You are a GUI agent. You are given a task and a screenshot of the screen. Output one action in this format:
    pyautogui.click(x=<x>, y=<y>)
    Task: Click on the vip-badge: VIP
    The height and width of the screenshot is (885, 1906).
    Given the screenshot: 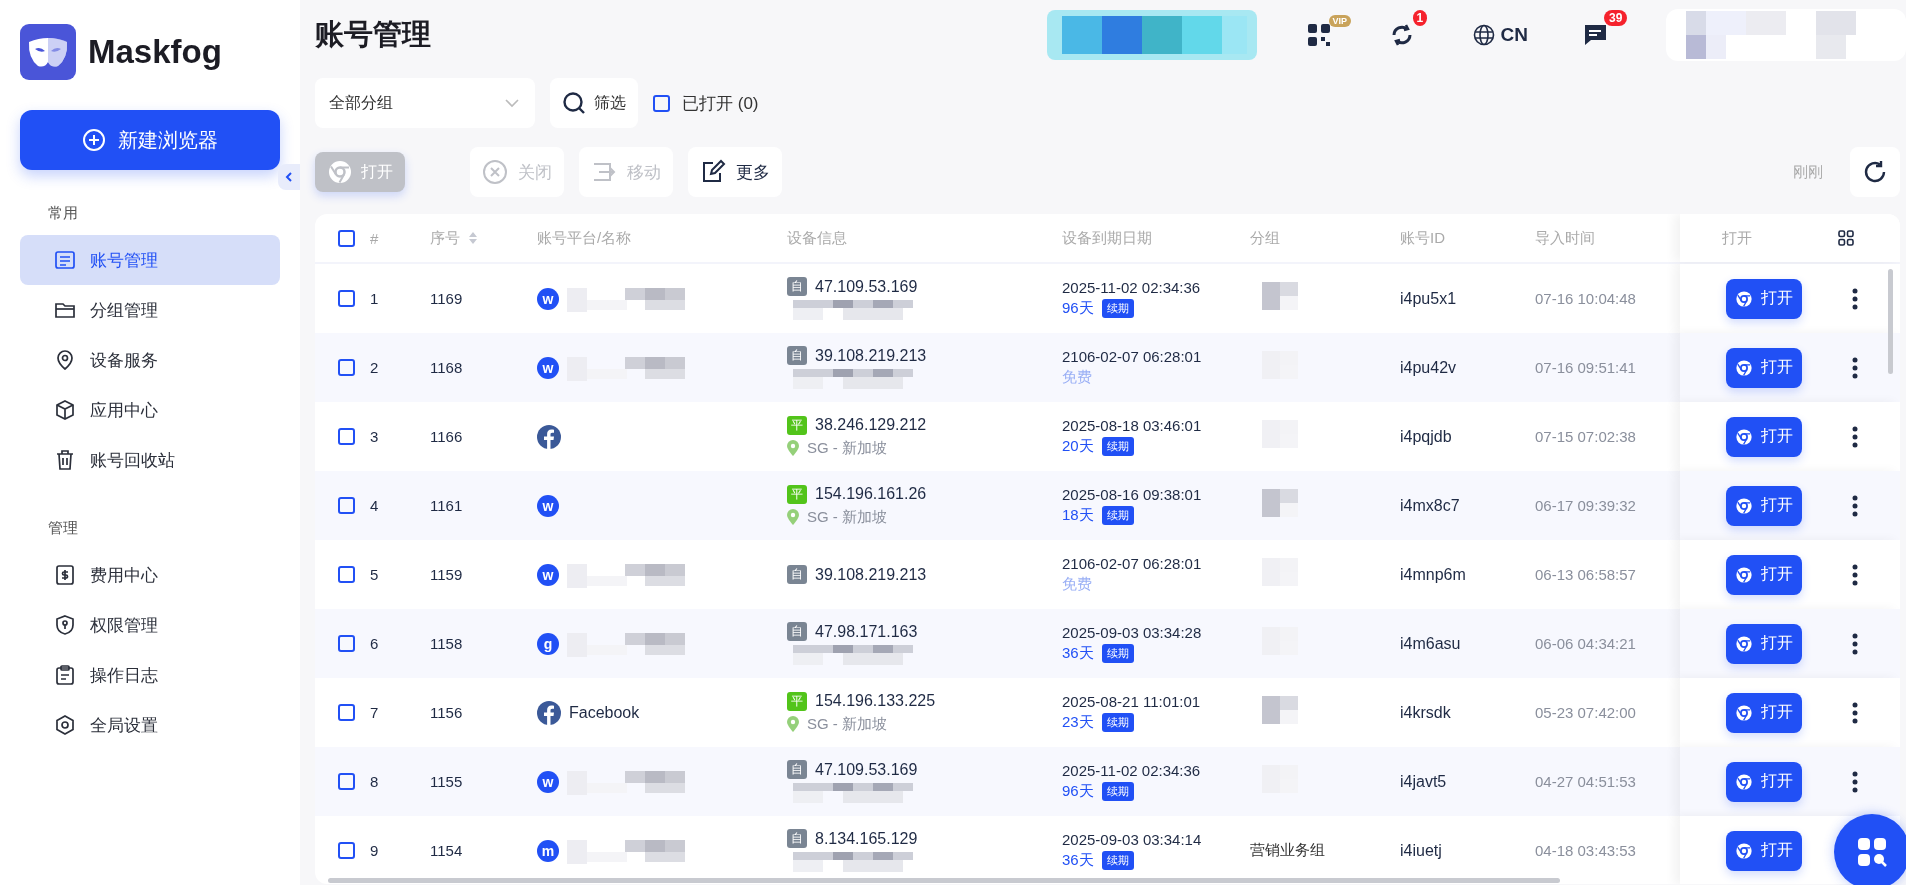 What is the action you would take?
    pyautogui.click(x=1340, y=21)
    